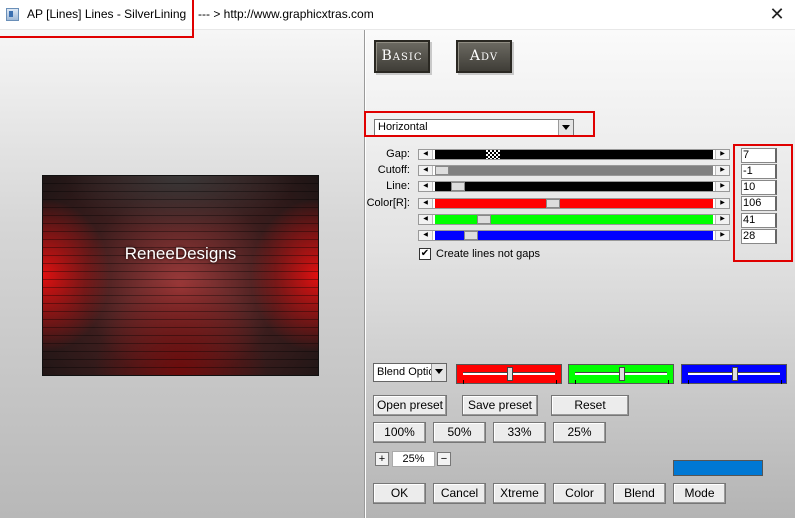  What do you see at coordinates (286, 14) in the screenshot?
I see `title-url-text: --- > http://www.graphicxtras.com` at bounding box center [286, 14].